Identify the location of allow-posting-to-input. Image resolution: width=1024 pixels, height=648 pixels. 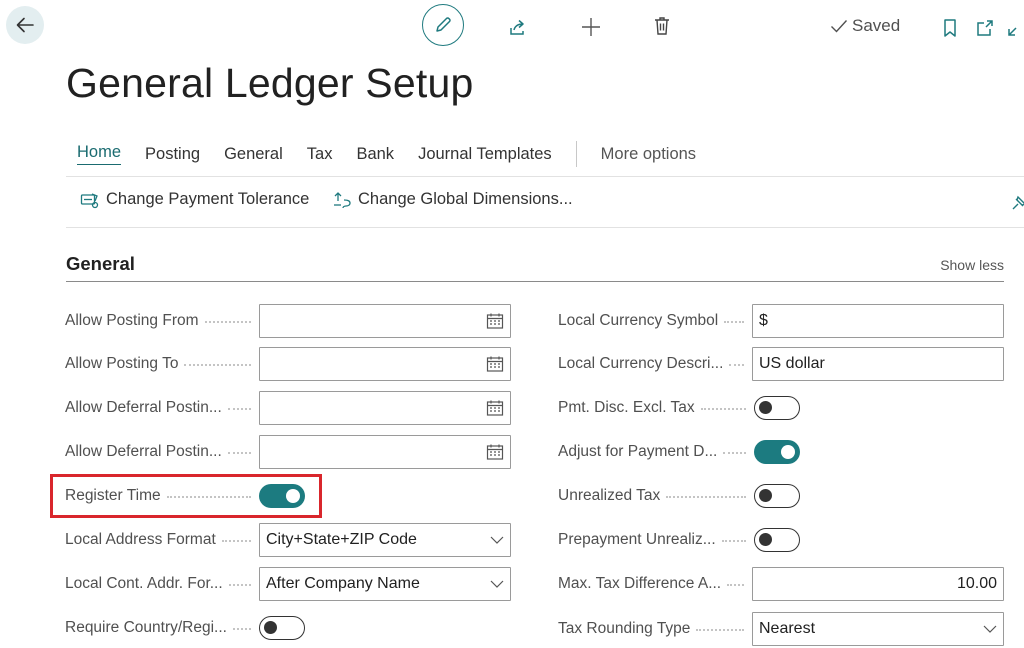
(385, 364).